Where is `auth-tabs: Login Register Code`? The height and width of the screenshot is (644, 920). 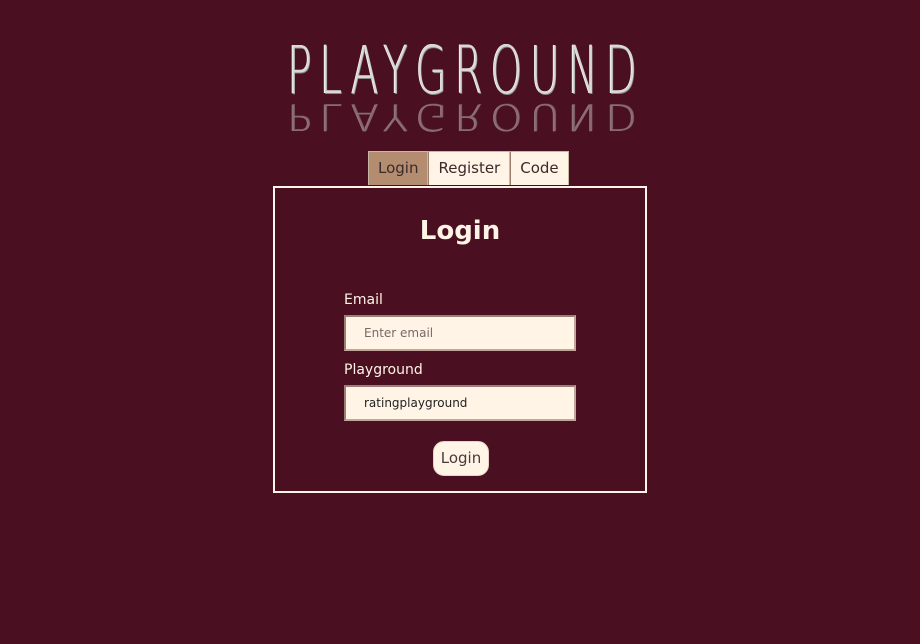
auth-tabs: Login Register Code is located at coordinates (468, 168).